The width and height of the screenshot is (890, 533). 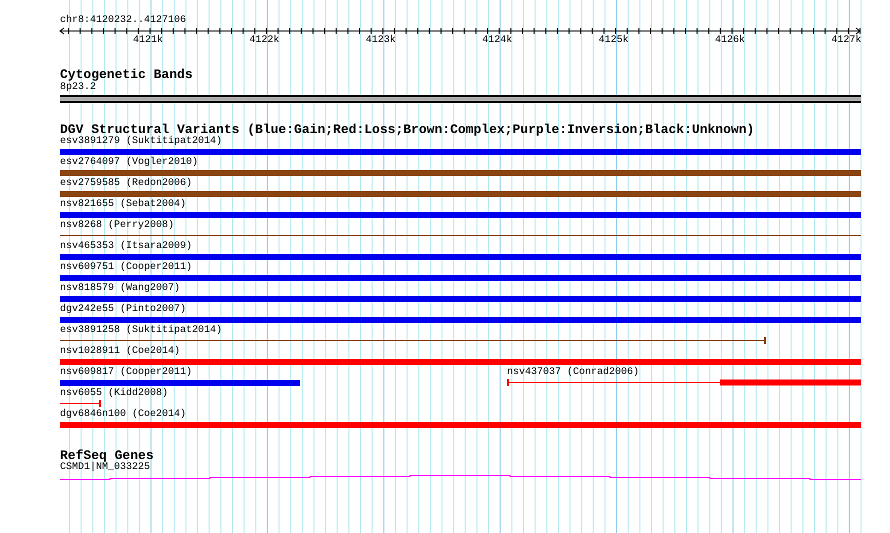 I want to click on variant-label: nsv8268 (Perry2008), so click(x=117, y=226).